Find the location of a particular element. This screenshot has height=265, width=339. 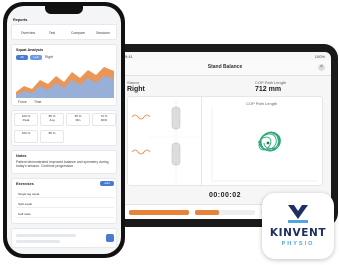

legend-time: Time is located at coordinates (38, 102).